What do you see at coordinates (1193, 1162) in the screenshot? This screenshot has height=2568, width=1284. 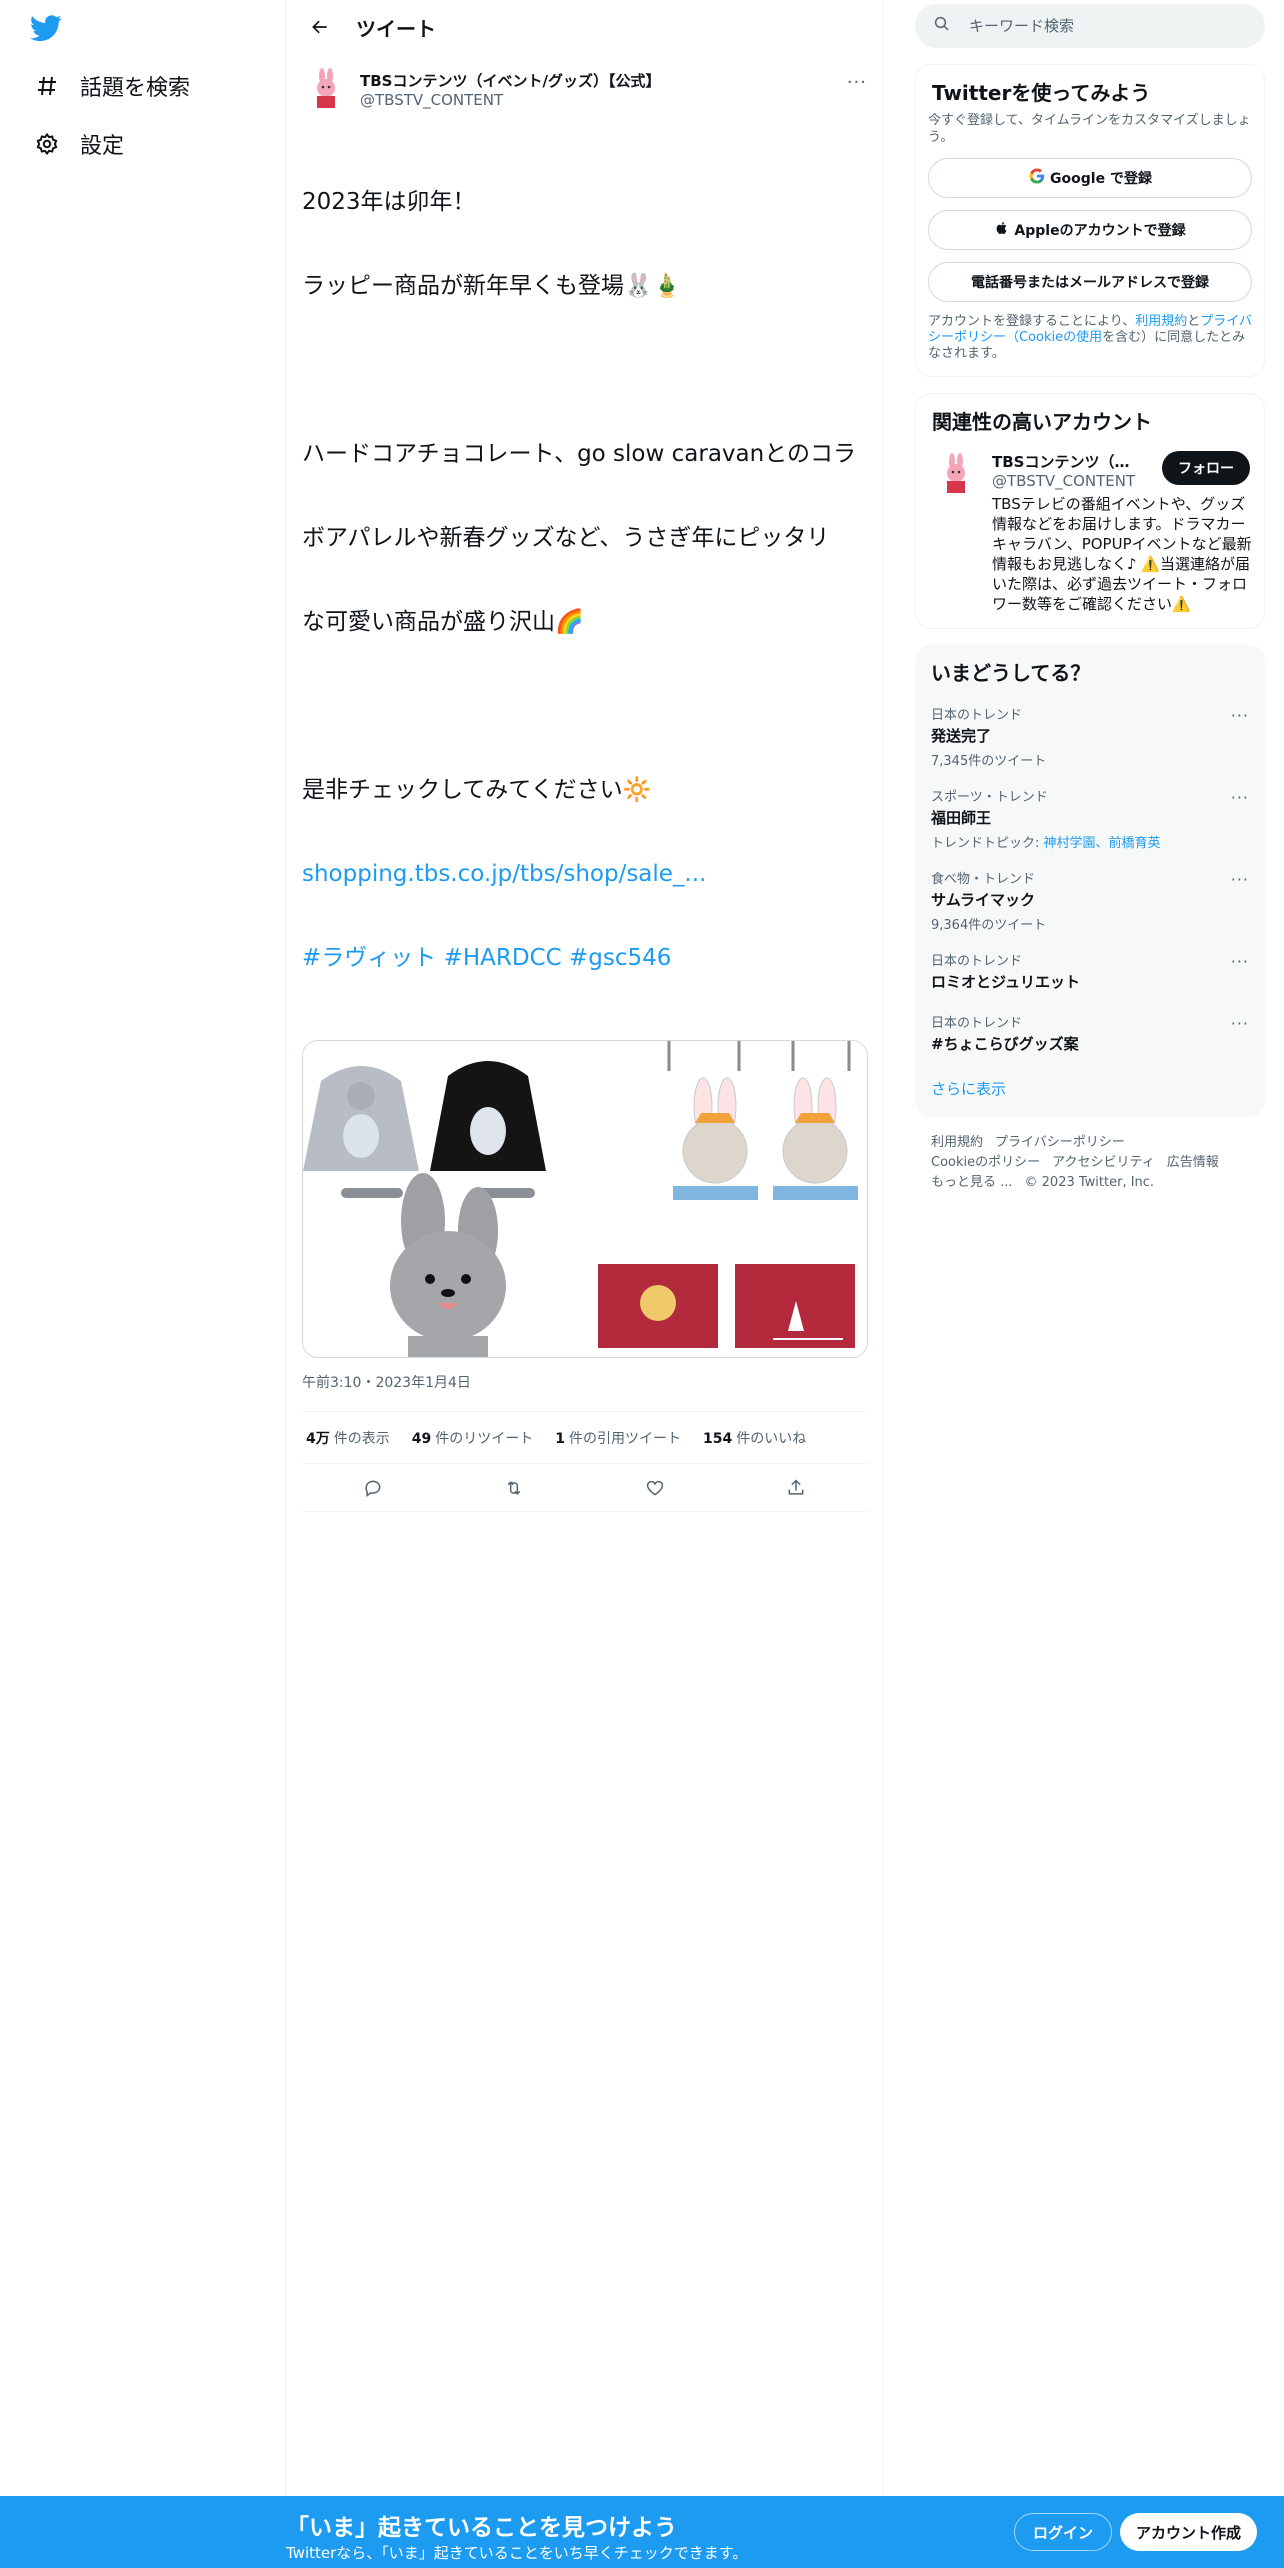 I see `footer-ads-link: 広告情報` at bounding box center [1193, 1162].